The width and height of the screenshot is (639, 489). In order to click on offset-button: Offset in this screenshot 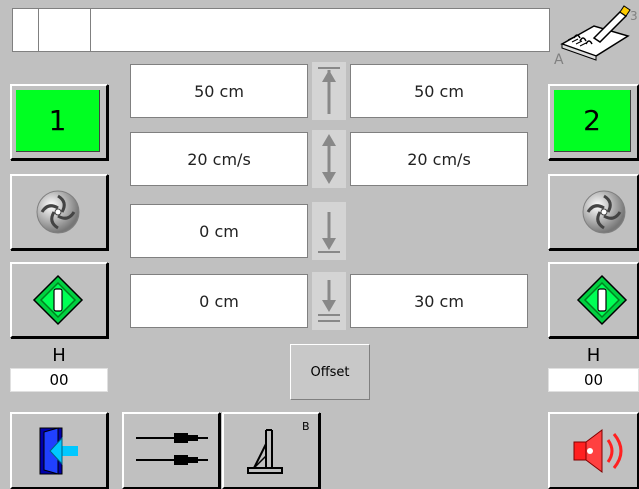, I will do `click(330, 372)`.